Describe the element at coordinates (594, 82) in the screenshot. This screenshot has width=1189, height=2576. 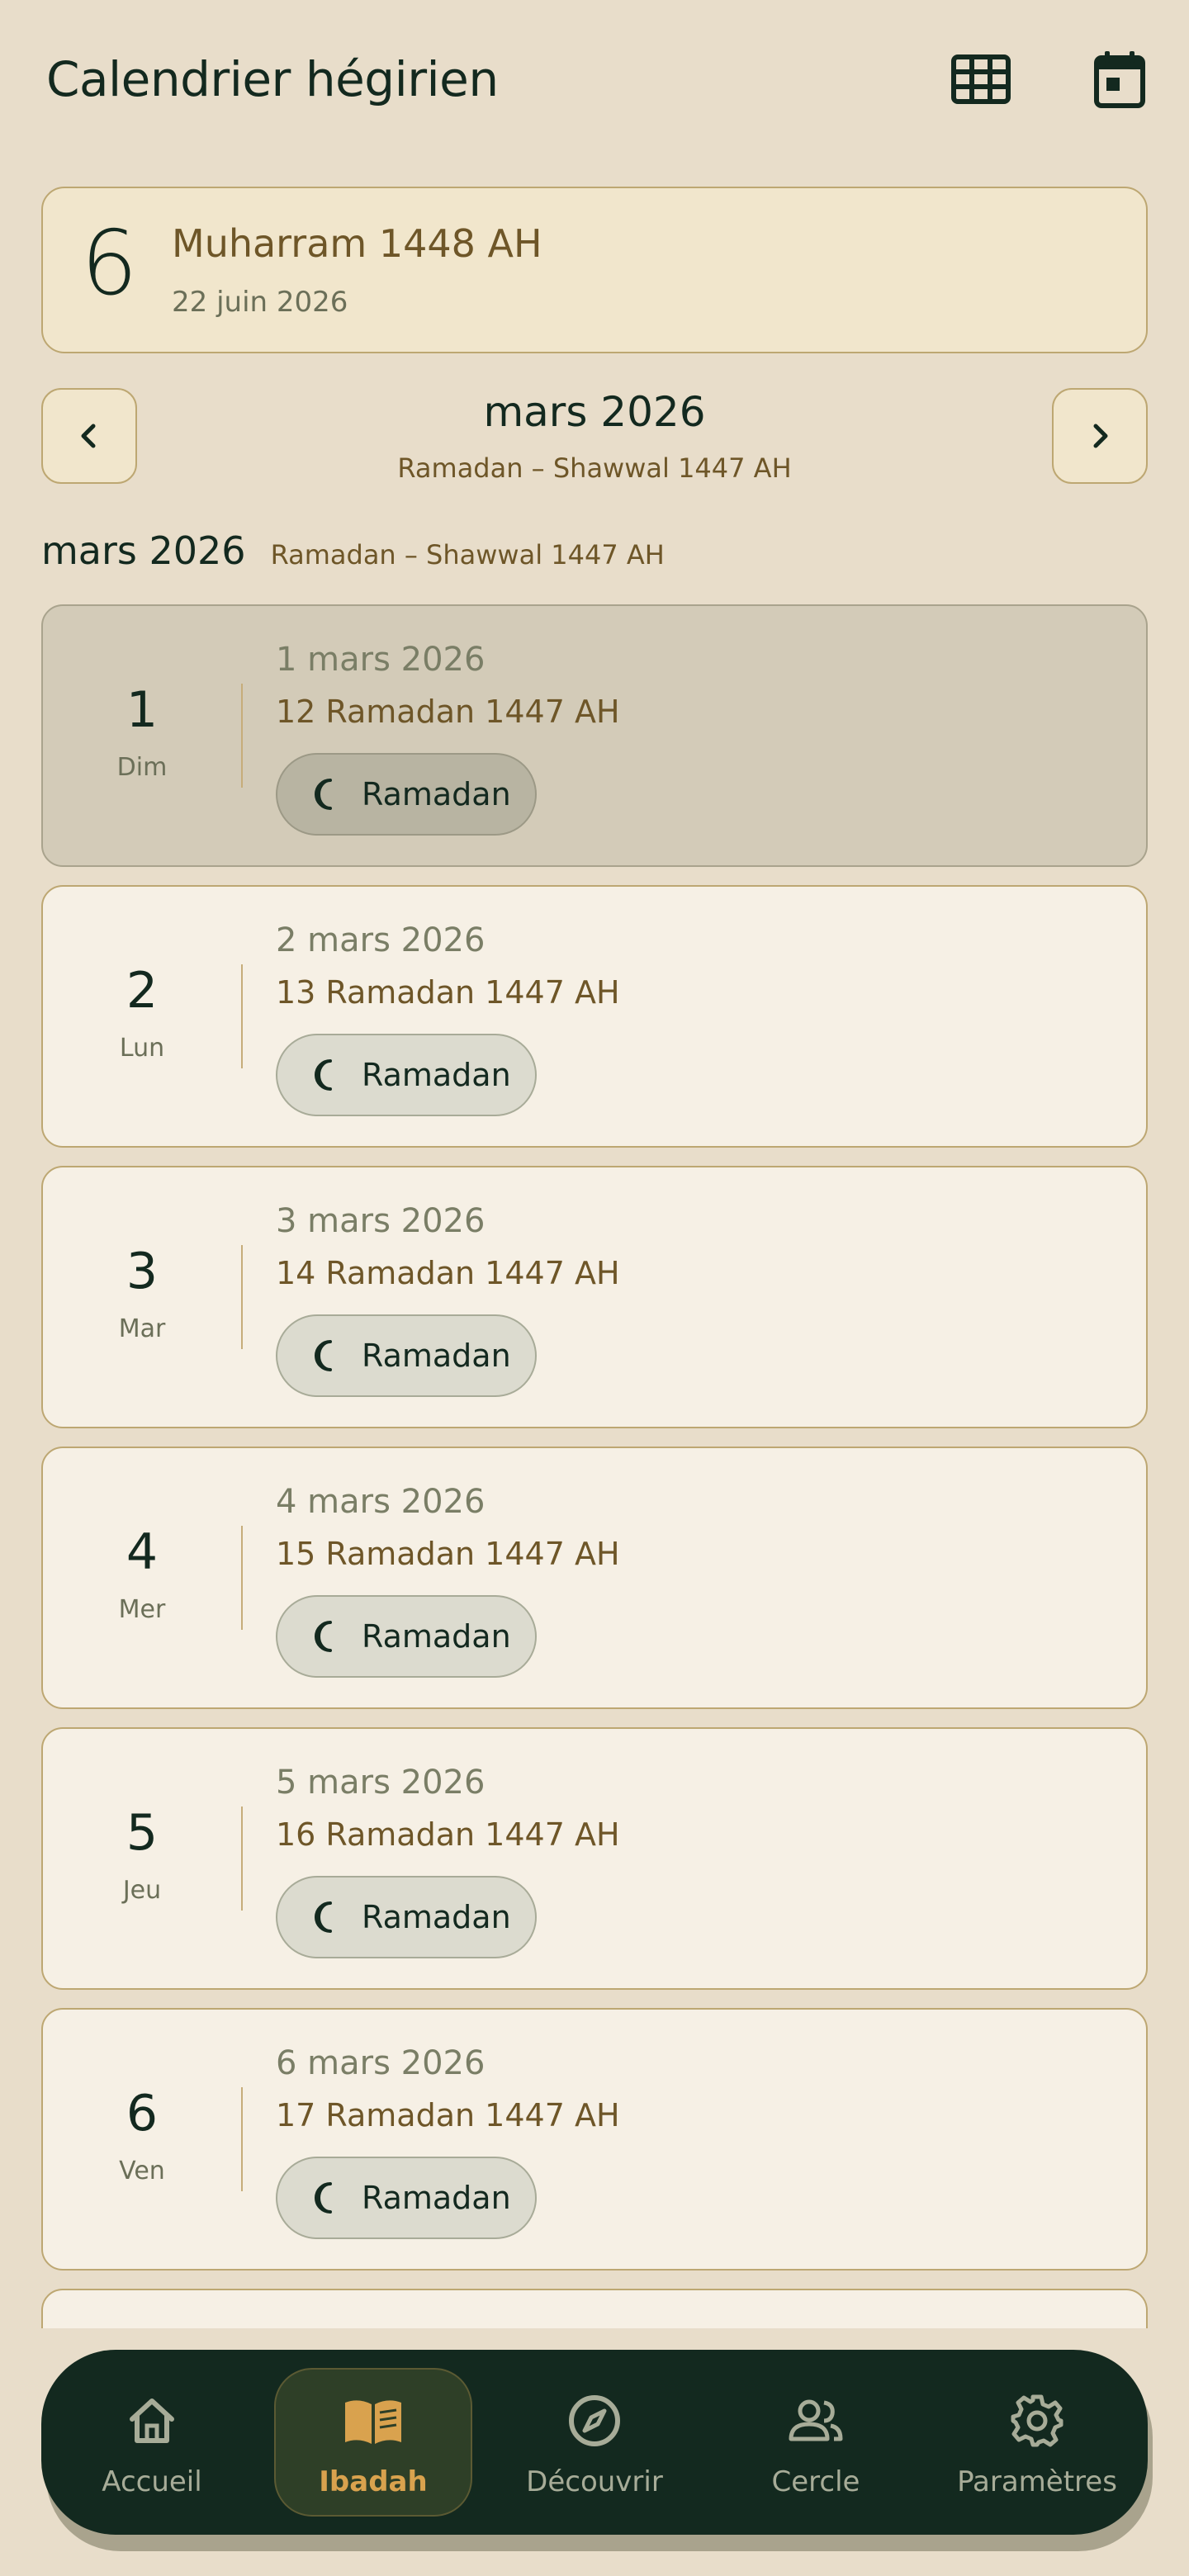
I see `app-header: Calendrier hégirien` at that location.